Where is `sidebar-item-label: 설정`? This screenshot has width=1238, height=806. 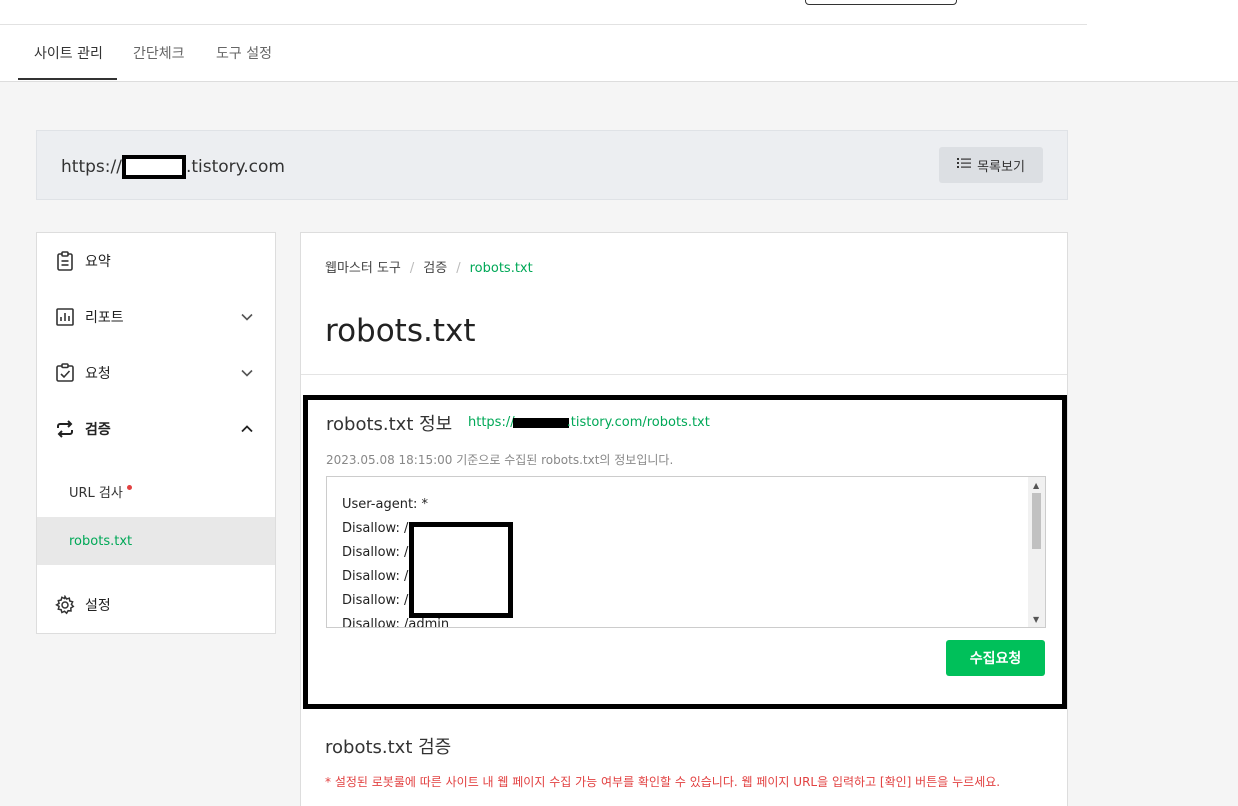
sidebar-item-label: 설정 is located at coordinates (98, 606).